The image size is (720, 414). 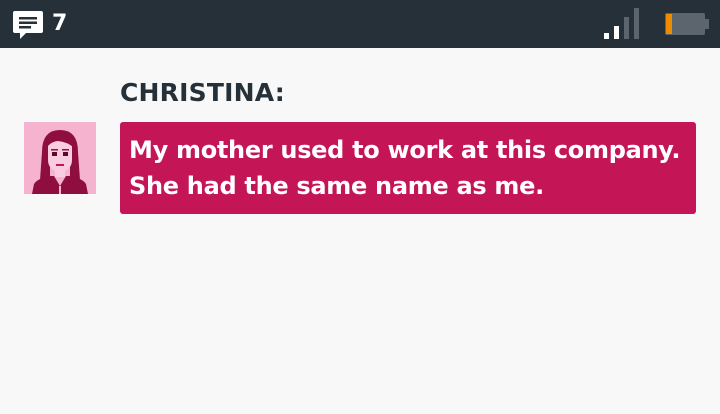 What do you see at coordinates (669, 24) in the screenshot?
I see `battery-level-fill` at bounding box center [669, 24].